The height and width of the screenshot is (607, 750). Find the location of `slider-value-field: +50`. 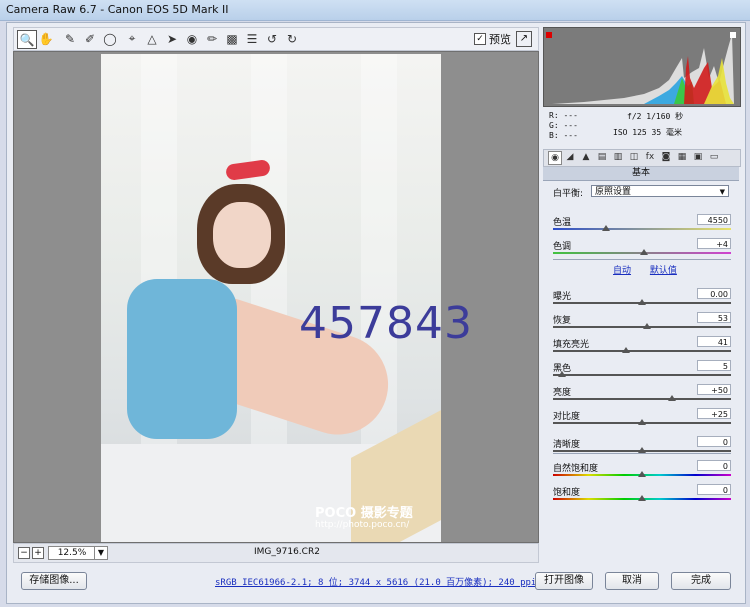

slider-value-field: +50 is located at coordinates (714, 389).